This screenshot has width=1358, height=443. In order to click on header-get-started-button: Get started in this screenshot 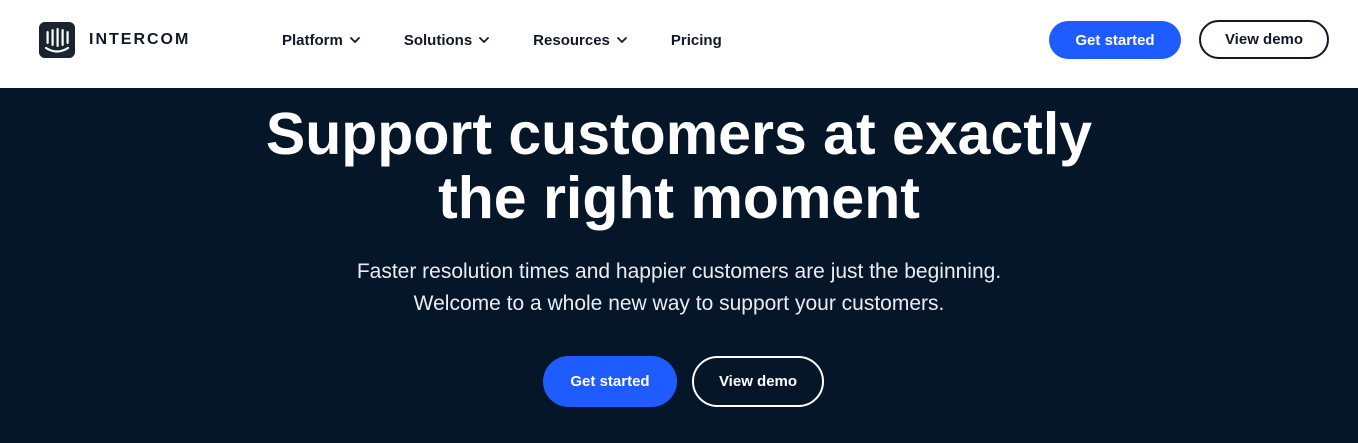, I will do `click(1115, 40)`.